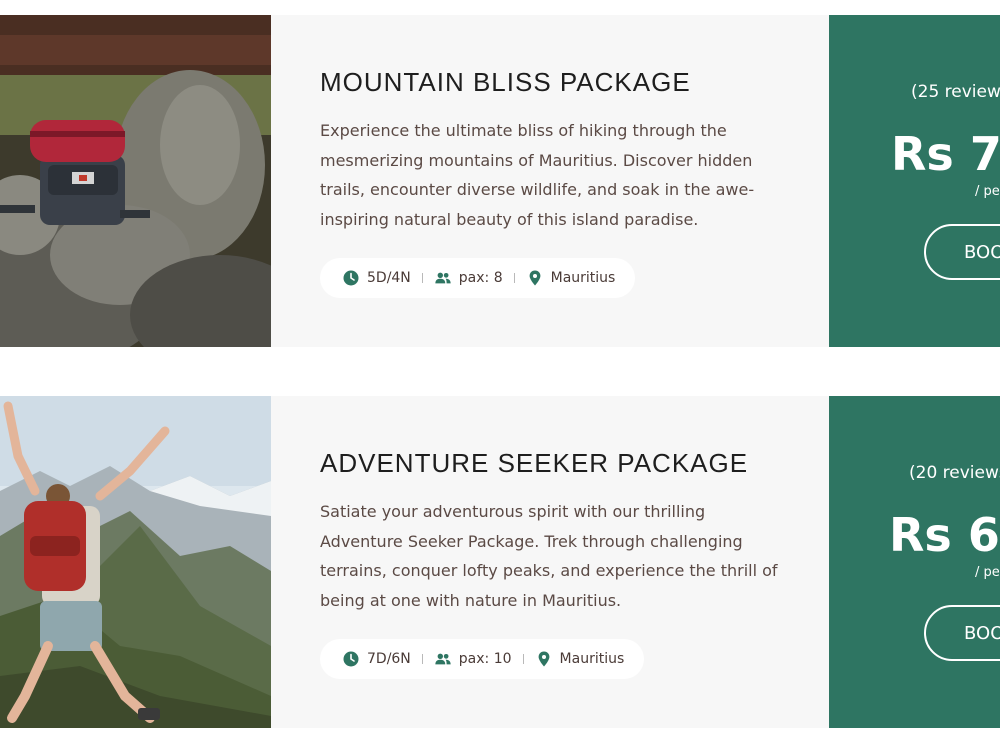  I want to click on duration-text: 7D/6N, so click(389, 659).